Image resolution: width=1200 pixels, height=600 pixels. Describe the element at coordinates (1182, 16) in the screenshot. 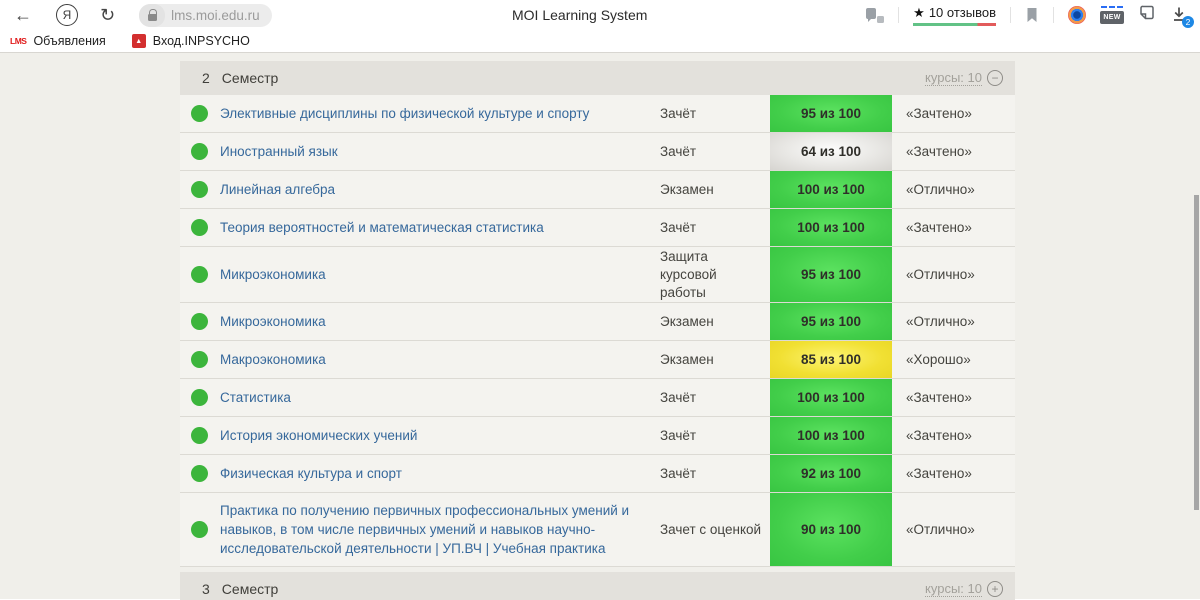

I see `downloads-icon: 2` at that location.